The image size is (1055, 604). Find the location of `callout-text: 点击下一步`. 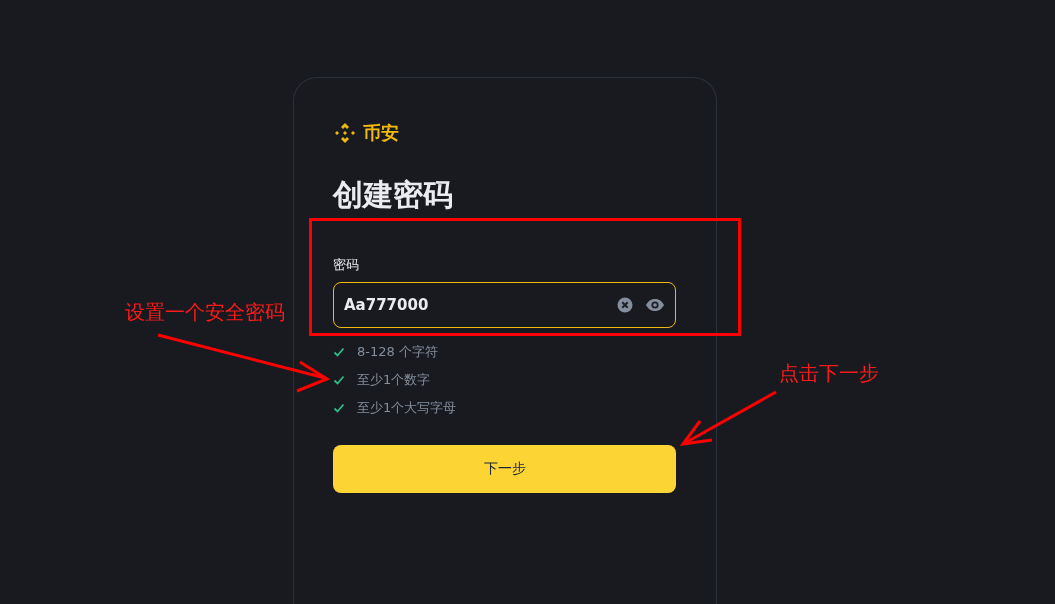

callout-text: 点击下一步 is located at coordinates (829, 373).